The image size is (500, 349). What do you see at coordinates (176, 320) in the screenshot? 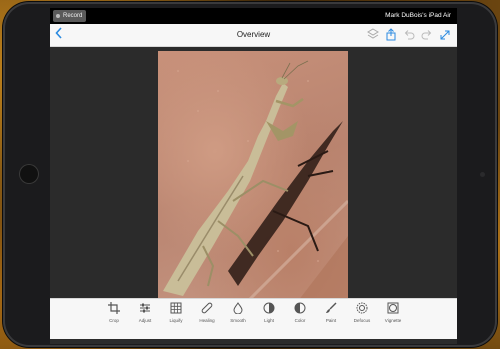
I see `tool-label: Liquify` at bounding box center [176, 320].